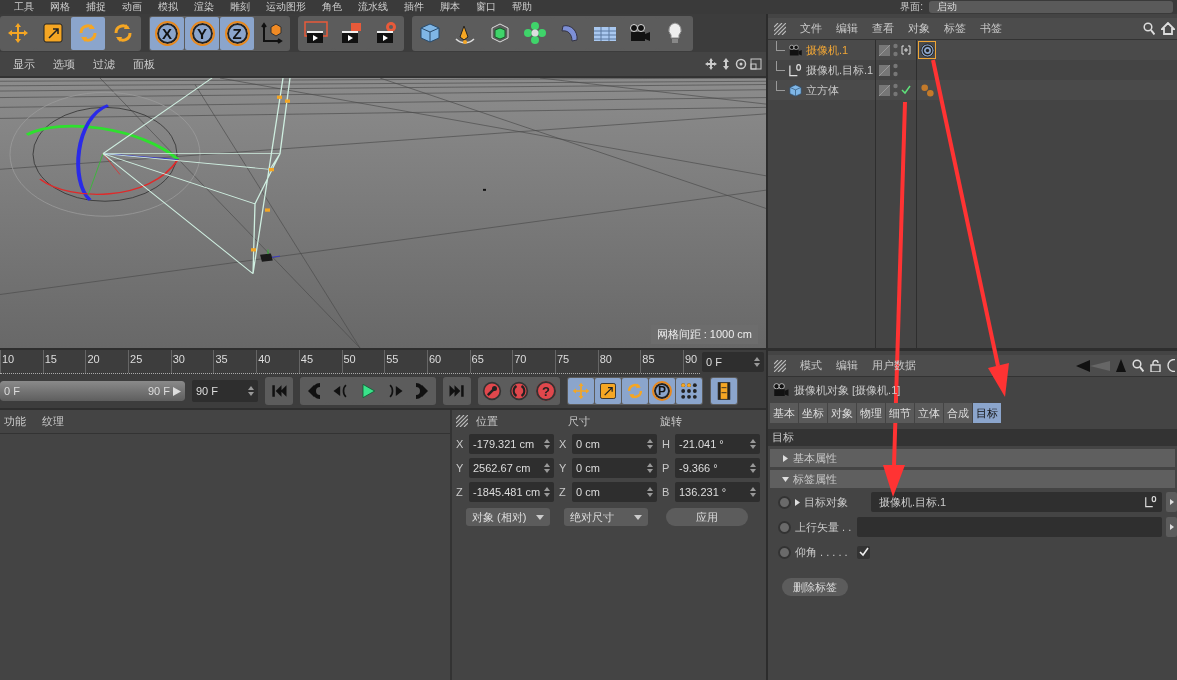 This screenshot has height=680, width=1177. Describe the element at coordinates (511, 444) in the screenshot. I see `value-field: -179.321 cm` at that location.